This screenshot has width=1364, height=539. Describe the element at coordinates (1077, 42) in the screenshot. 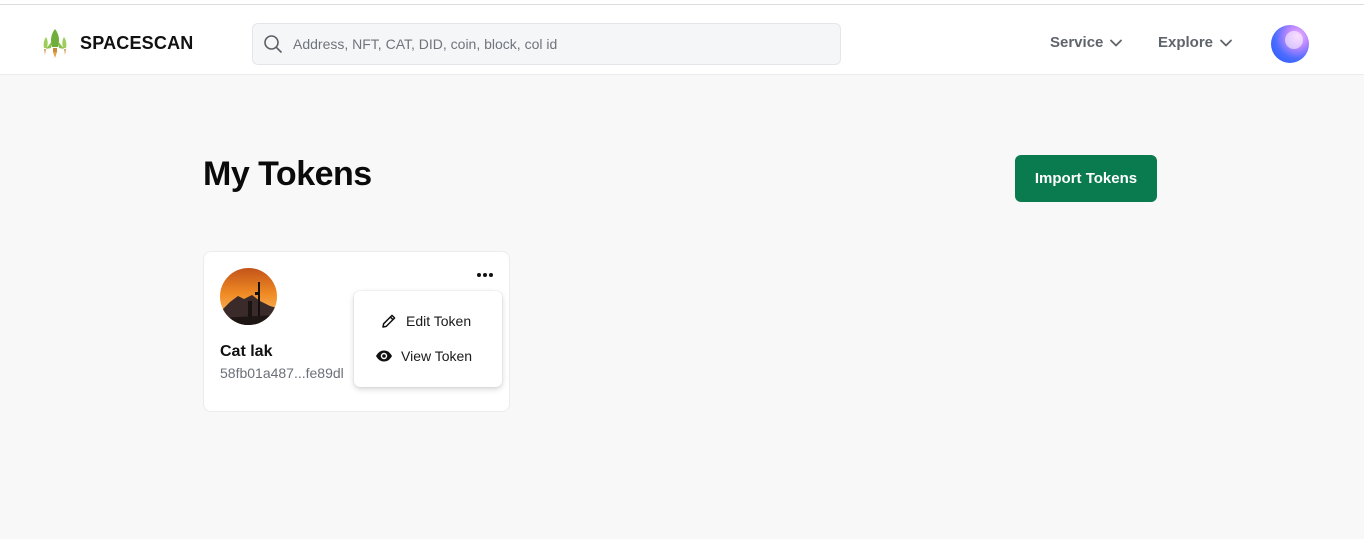

I see `nav-service-label: Service` at that location.